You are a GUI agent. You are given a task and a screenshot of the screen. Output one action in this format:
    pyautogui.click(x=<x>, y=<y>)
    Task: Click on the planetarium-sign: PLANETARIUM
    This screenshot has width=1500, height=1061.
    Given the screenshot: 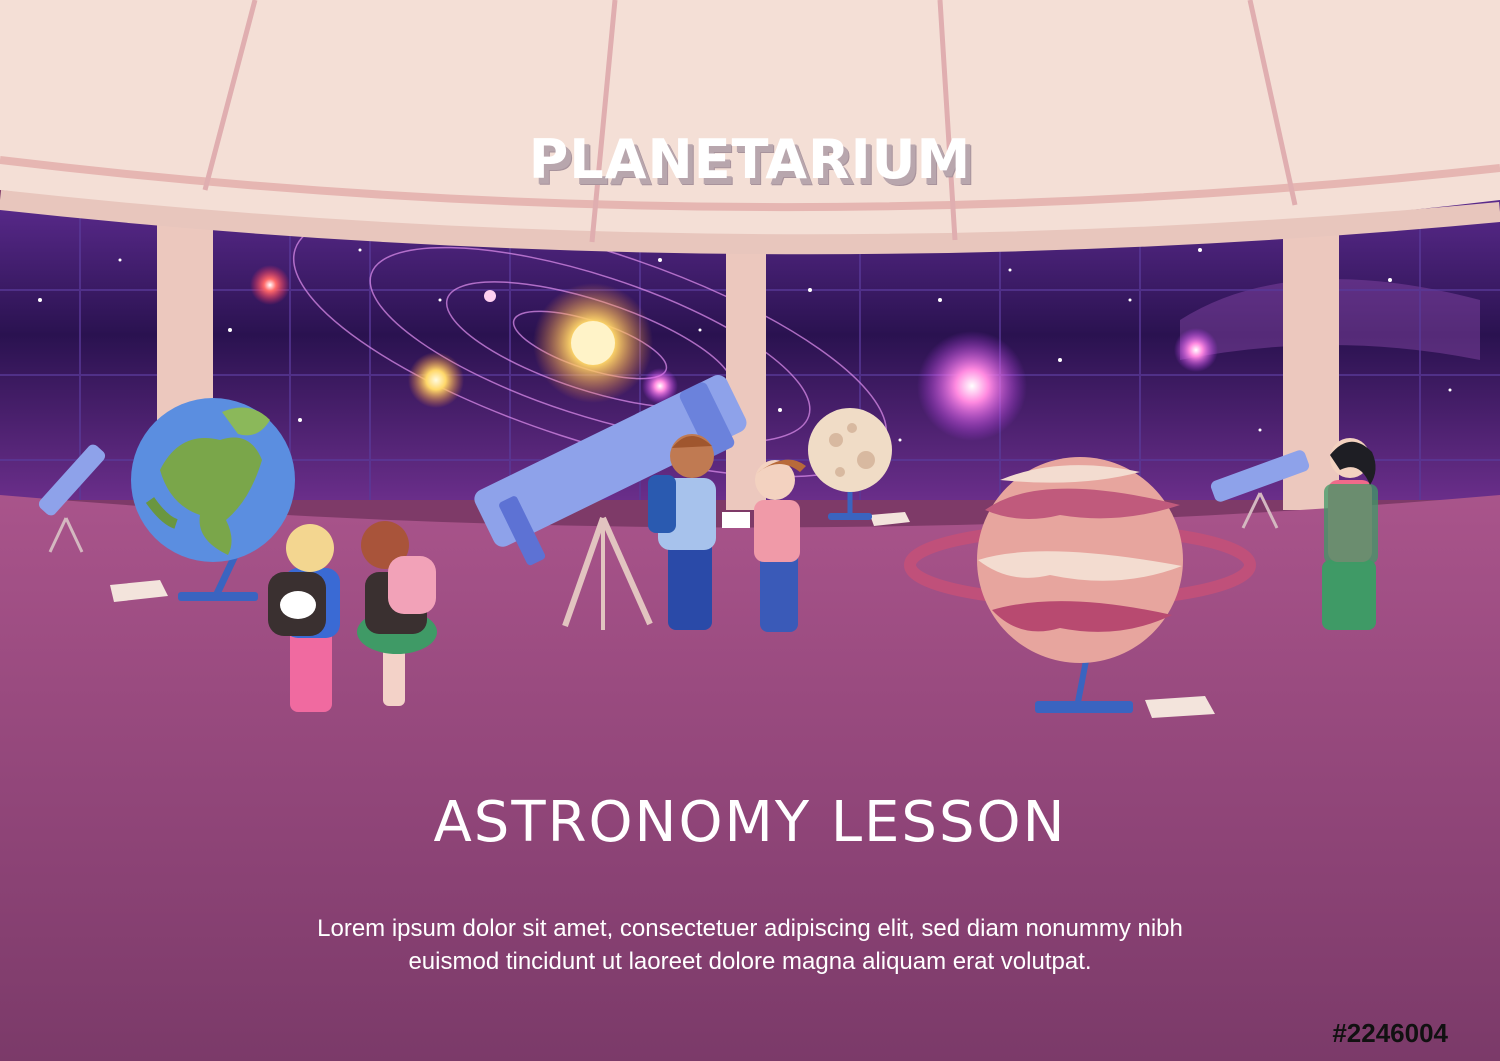 What is the action you would take?
    pyautogui.click(x=750, y=159)
    